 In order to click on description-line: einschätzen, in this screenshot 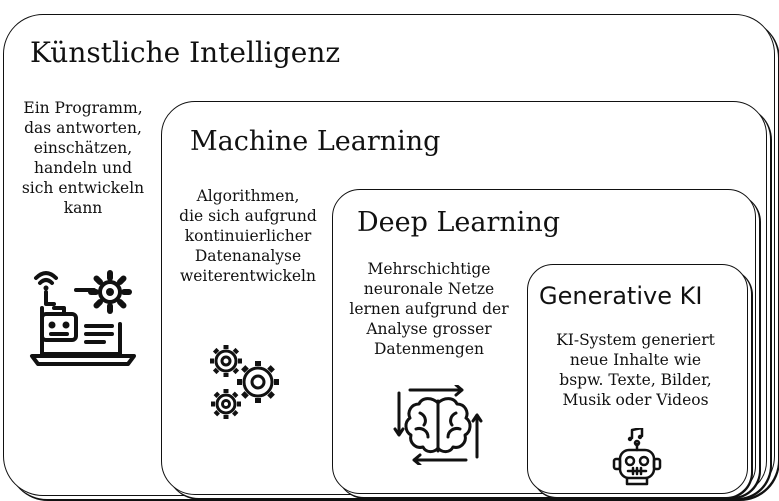, I will do `click(83, 148)`.